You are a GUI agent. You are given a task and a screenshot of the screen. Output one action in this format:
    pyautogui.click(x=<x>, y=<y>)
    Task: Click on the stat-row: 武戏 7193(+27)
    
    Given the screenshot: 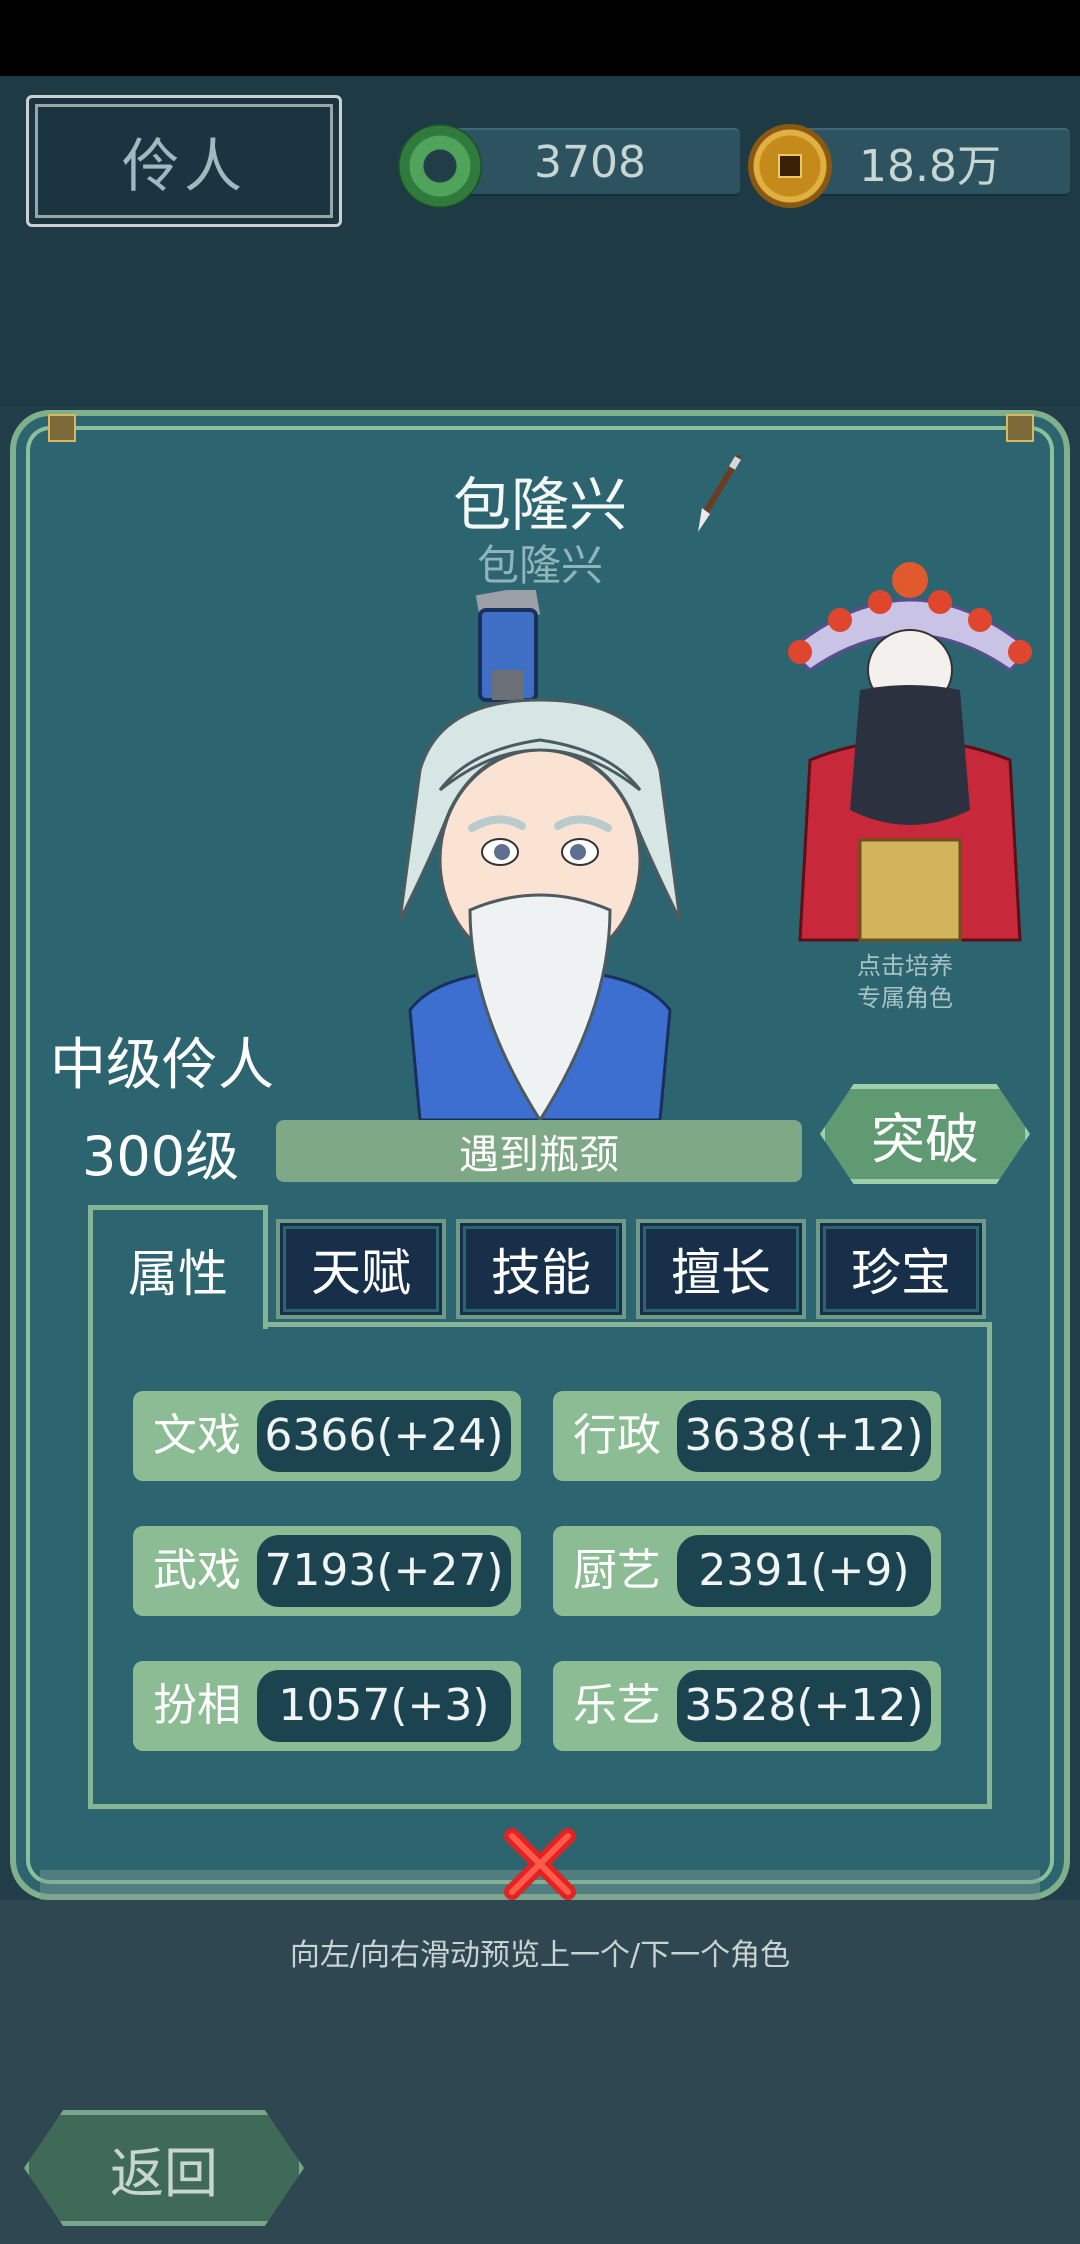 What is the action you would take?
    pyautogui.click(x=327, y=1571)
    